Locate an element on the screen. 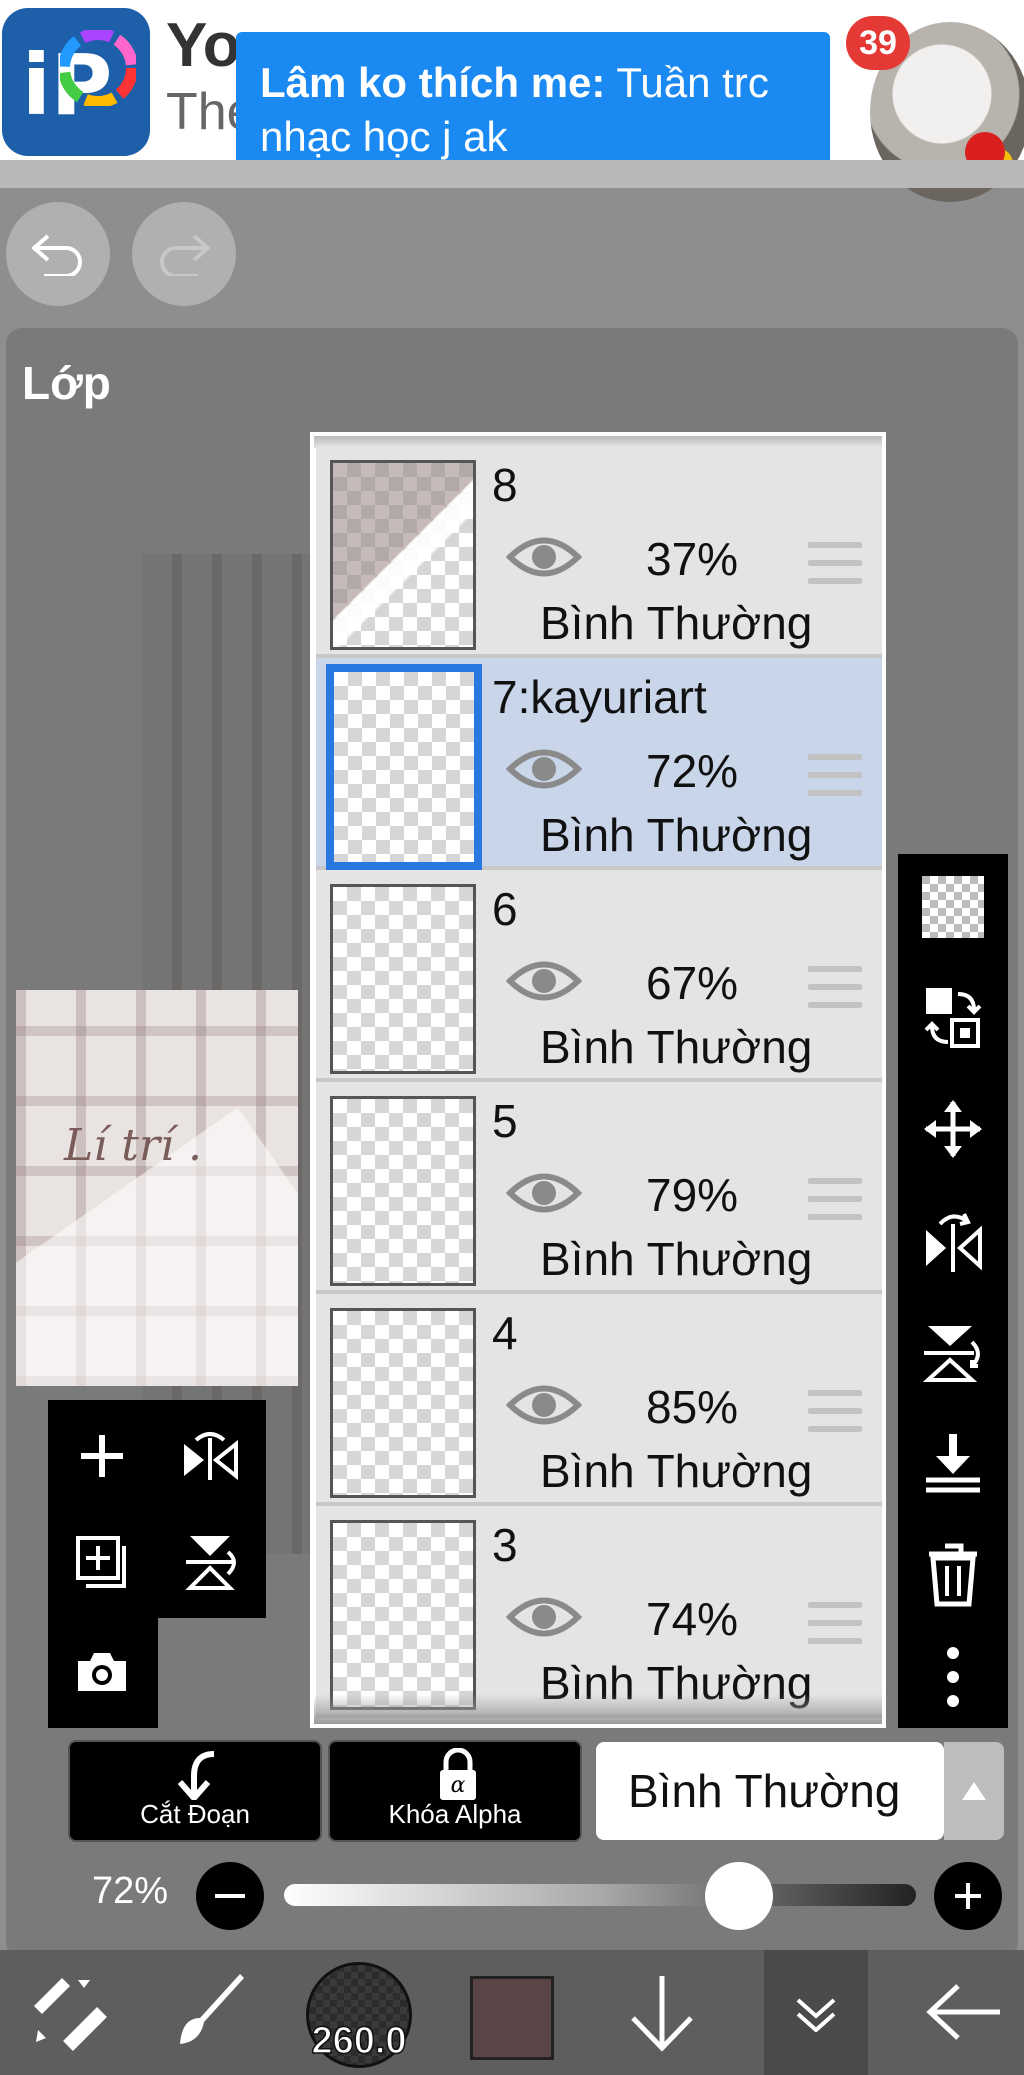 Image resolution: width=1024 pixels, height=2075 pixels. layer-opacity: 67% is located at coordinates (692, 983).